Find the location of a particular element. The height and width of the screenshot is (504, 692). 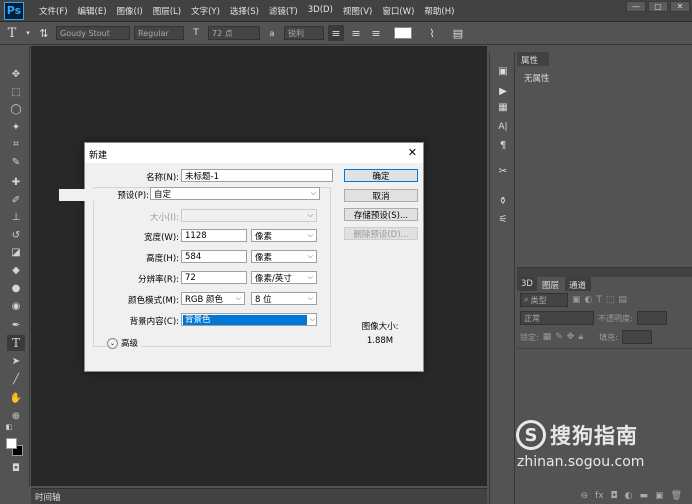

crop-tool-icon: ⌗ is located at coordinates (16, 144).